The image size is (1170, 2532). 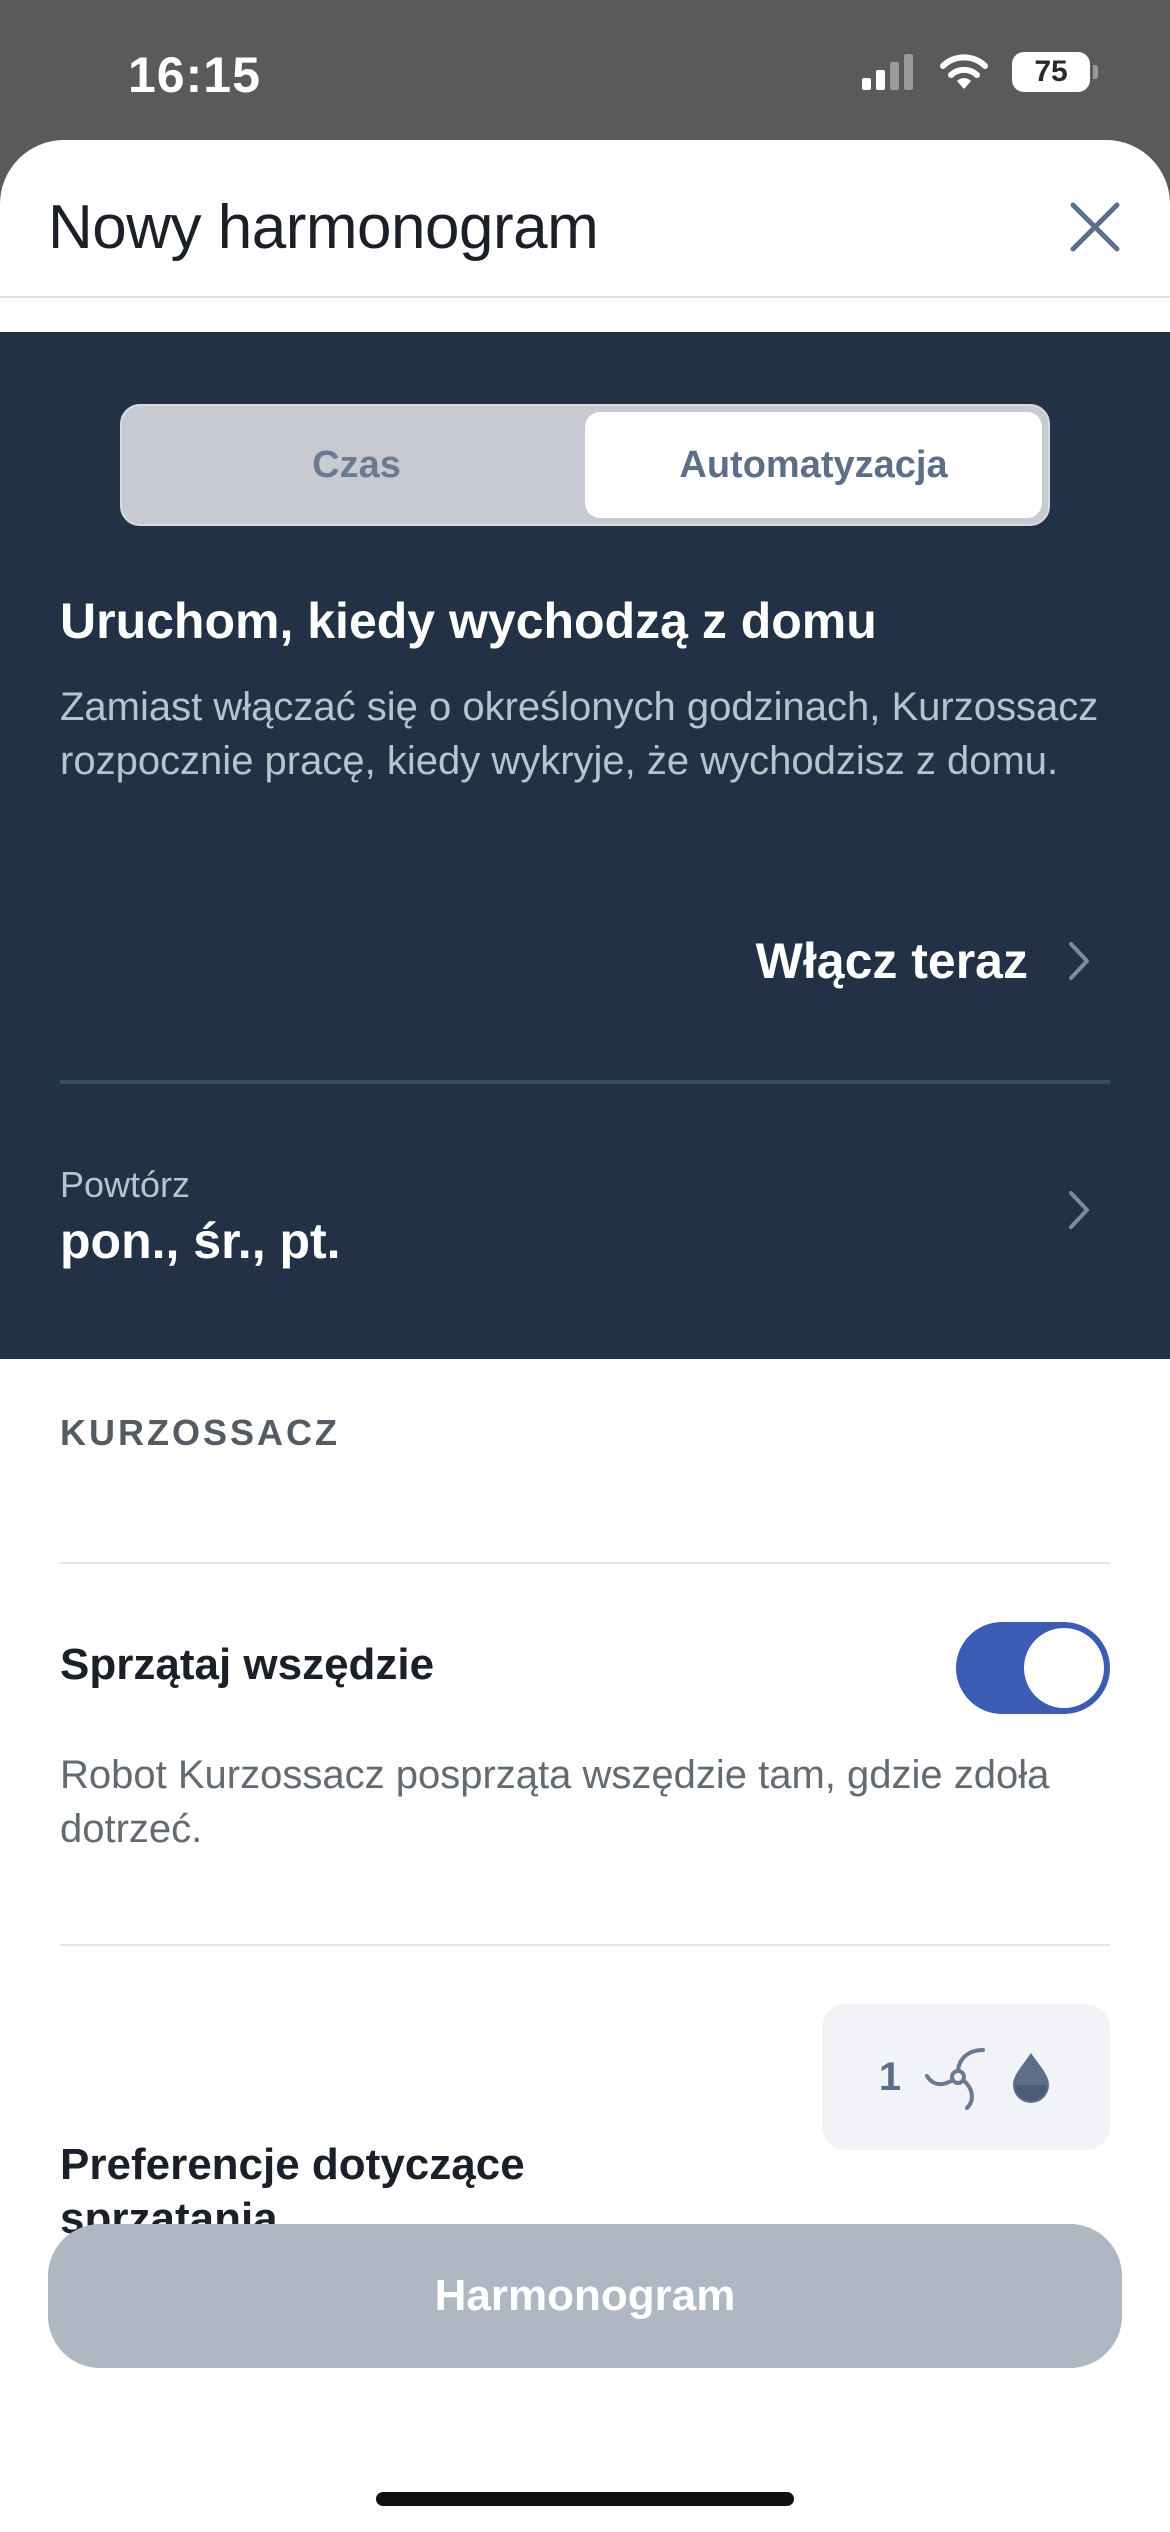 I want to click on passes-count: 1, so click(x=890, y=2076).